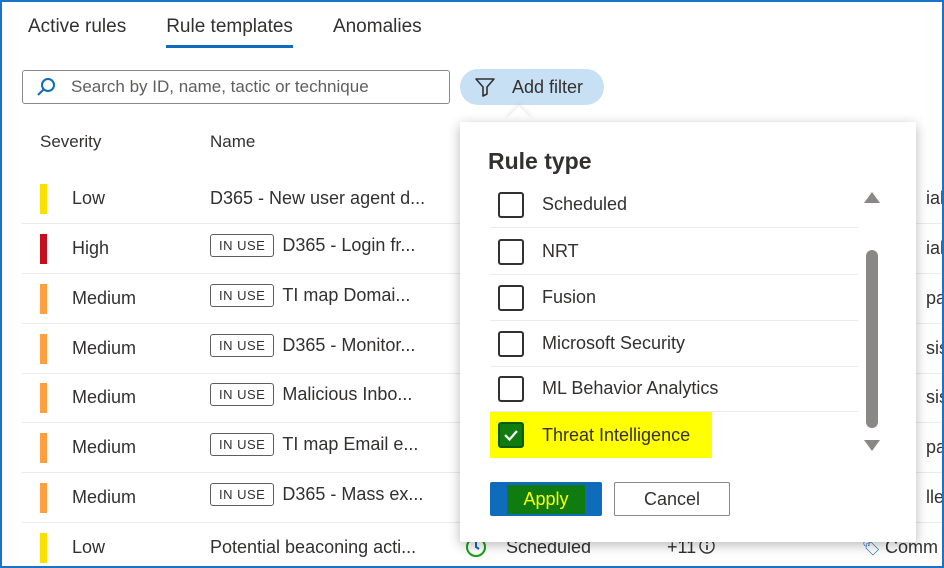 This screenshot has height=568, width=944. Describe the element at coordinates (220, 86) in the screenshot. I see `search-placeholder: Search by ID, name, tactic or technique` at that location.